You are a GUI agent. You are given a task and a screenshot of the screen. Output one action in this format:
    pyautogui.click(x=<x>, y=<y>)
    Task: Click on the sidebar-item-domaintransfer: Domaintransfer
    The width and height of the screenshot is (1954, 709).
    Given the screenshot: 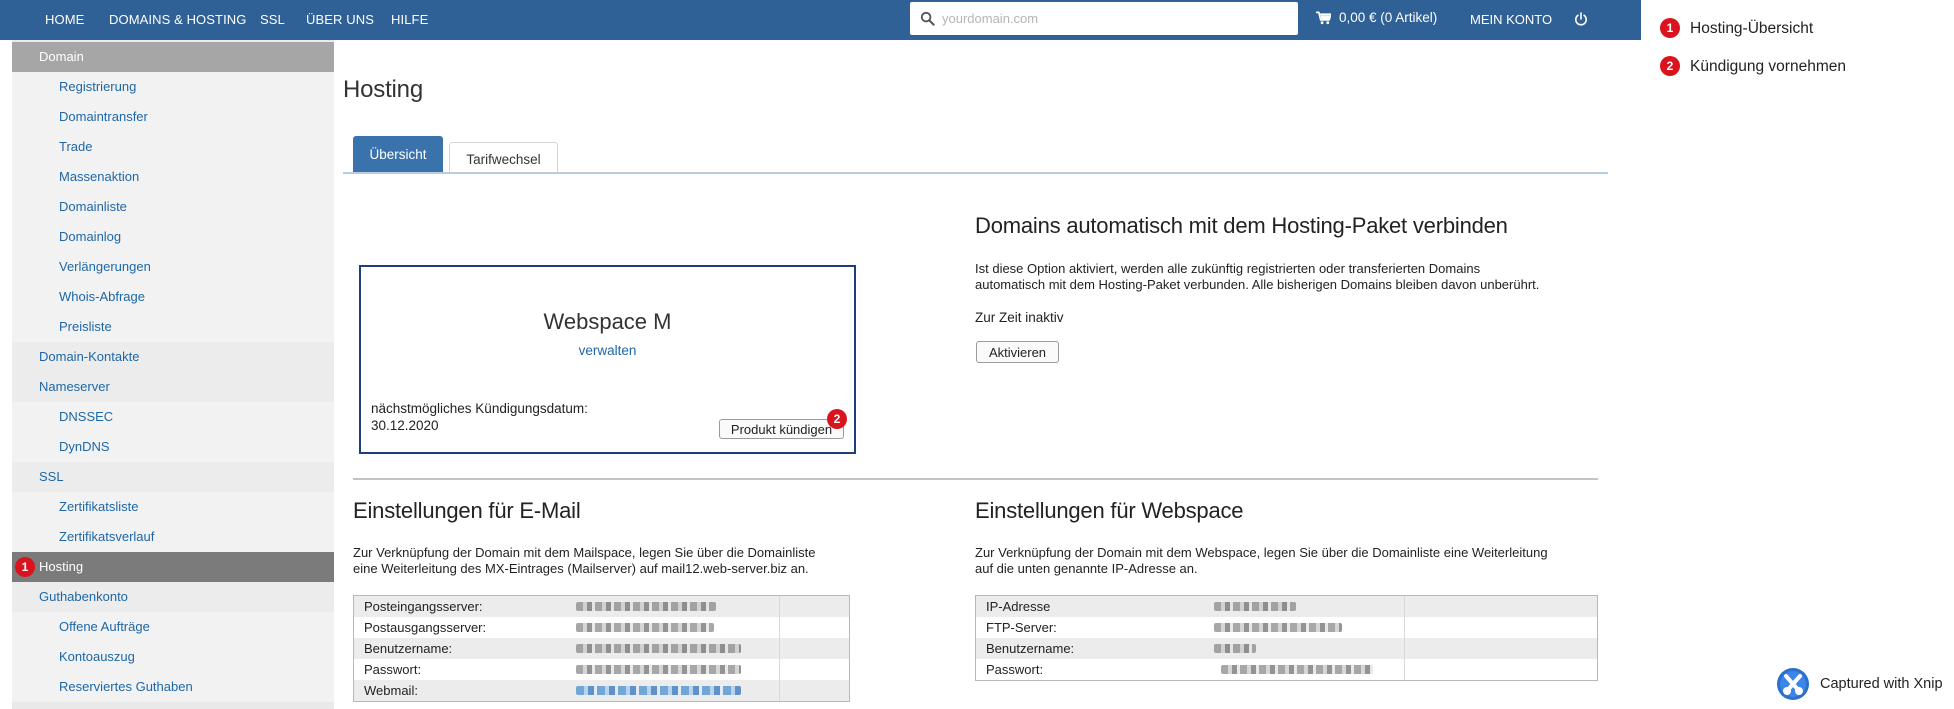 What is the action you would take?
    pyautogui.click(x=173, y=117)
    